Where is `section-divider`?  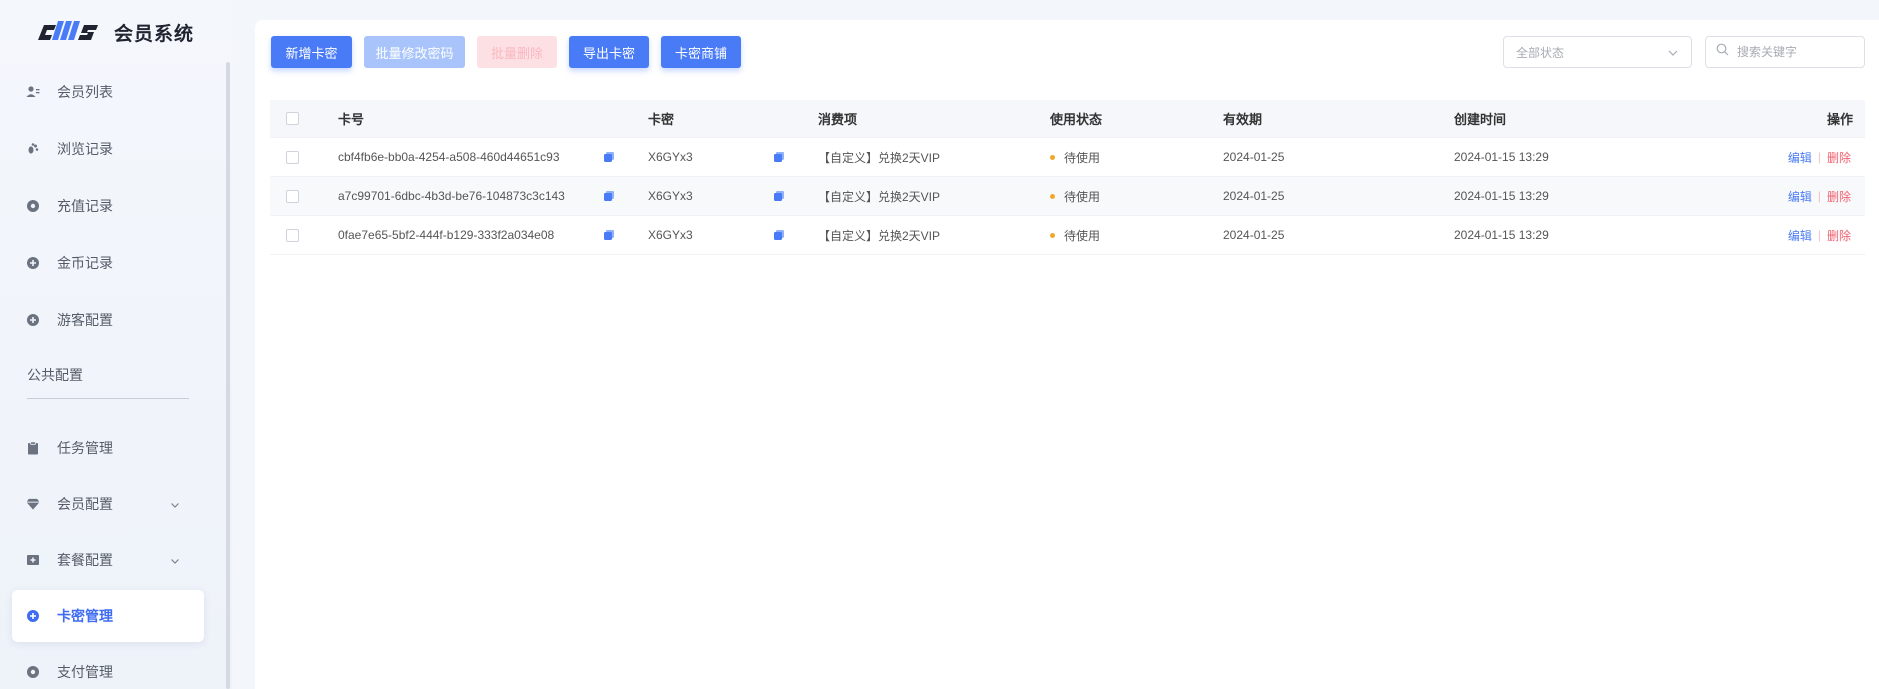
section-divider is located at coordinates (108, 398).